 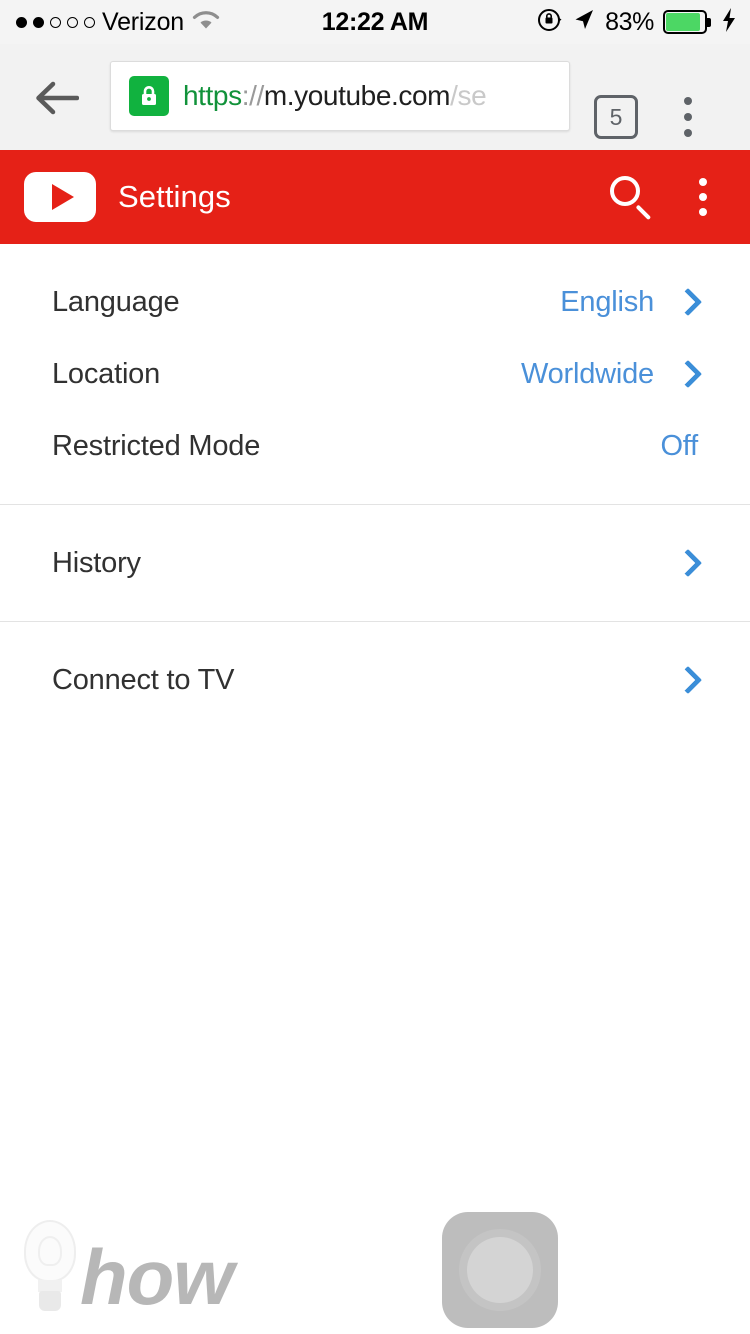 I want to click on url-text: https://m.youtube.com/se, so click(x=334, y=96).